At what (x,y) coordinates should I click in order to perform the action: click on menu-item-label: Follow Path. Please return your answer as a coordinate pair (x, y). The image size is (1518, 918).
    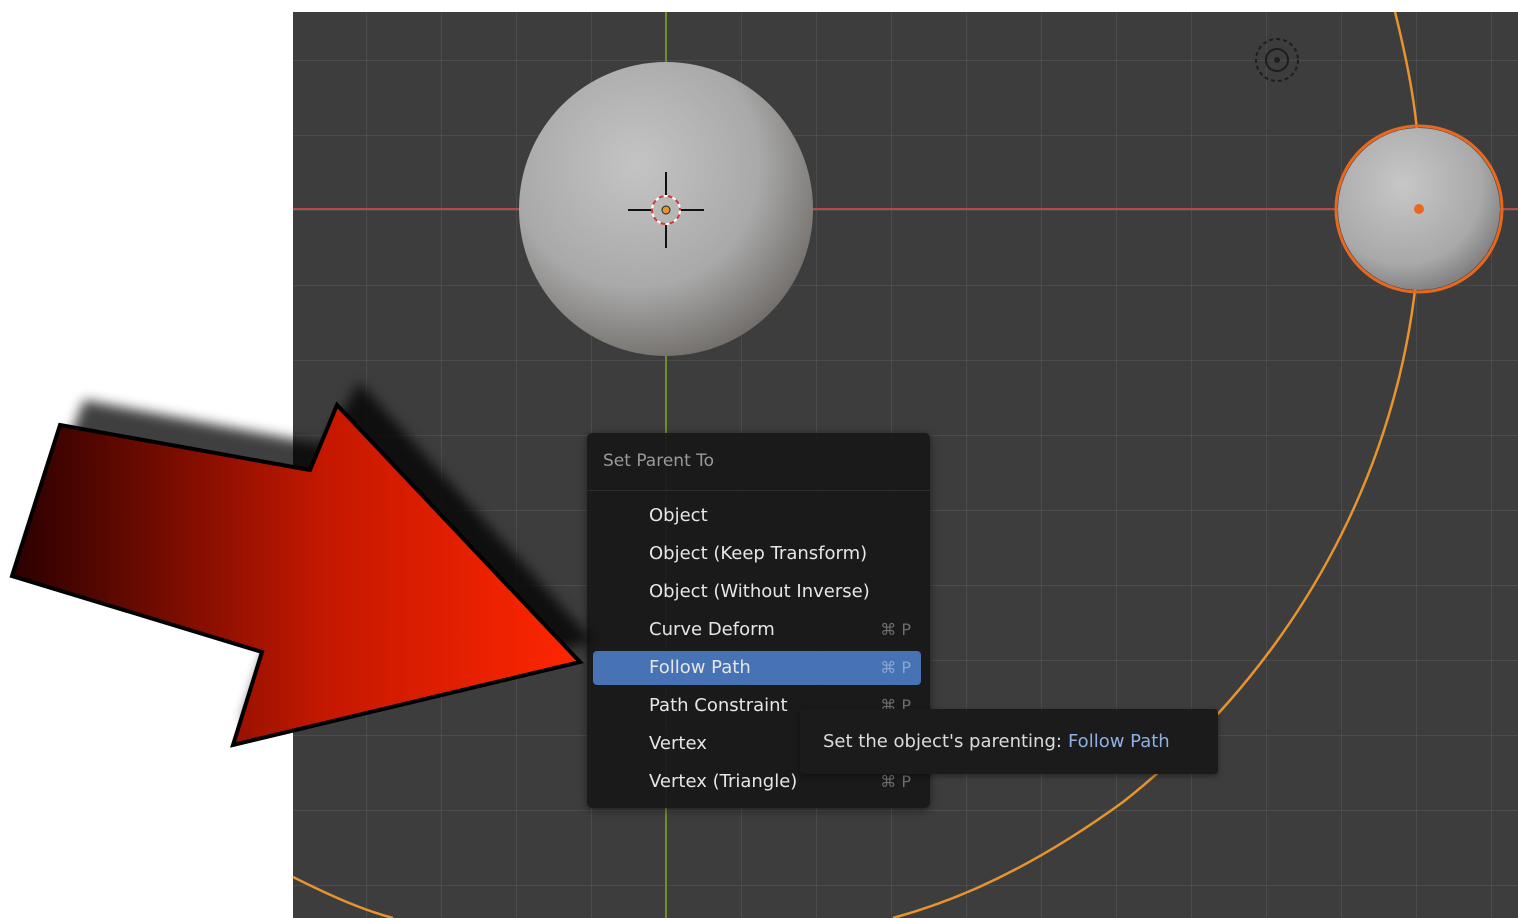
    Looking at the image, I should click on (700, 667).